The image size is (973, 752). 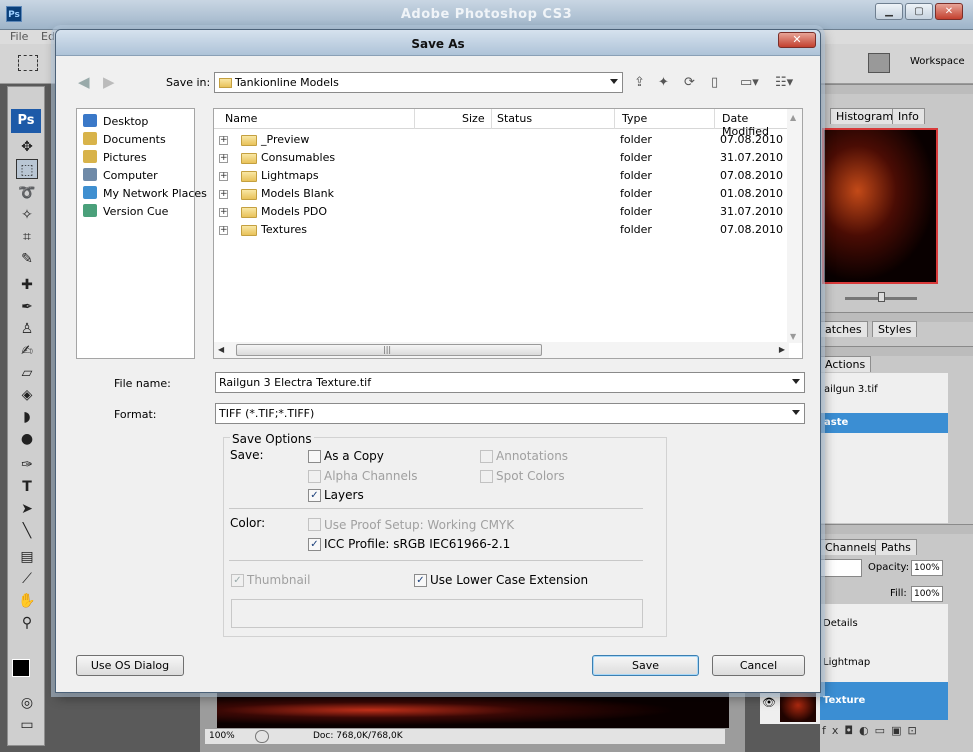 I want to click on blur-tool-icon: ◗, so click(x=27, y=417).